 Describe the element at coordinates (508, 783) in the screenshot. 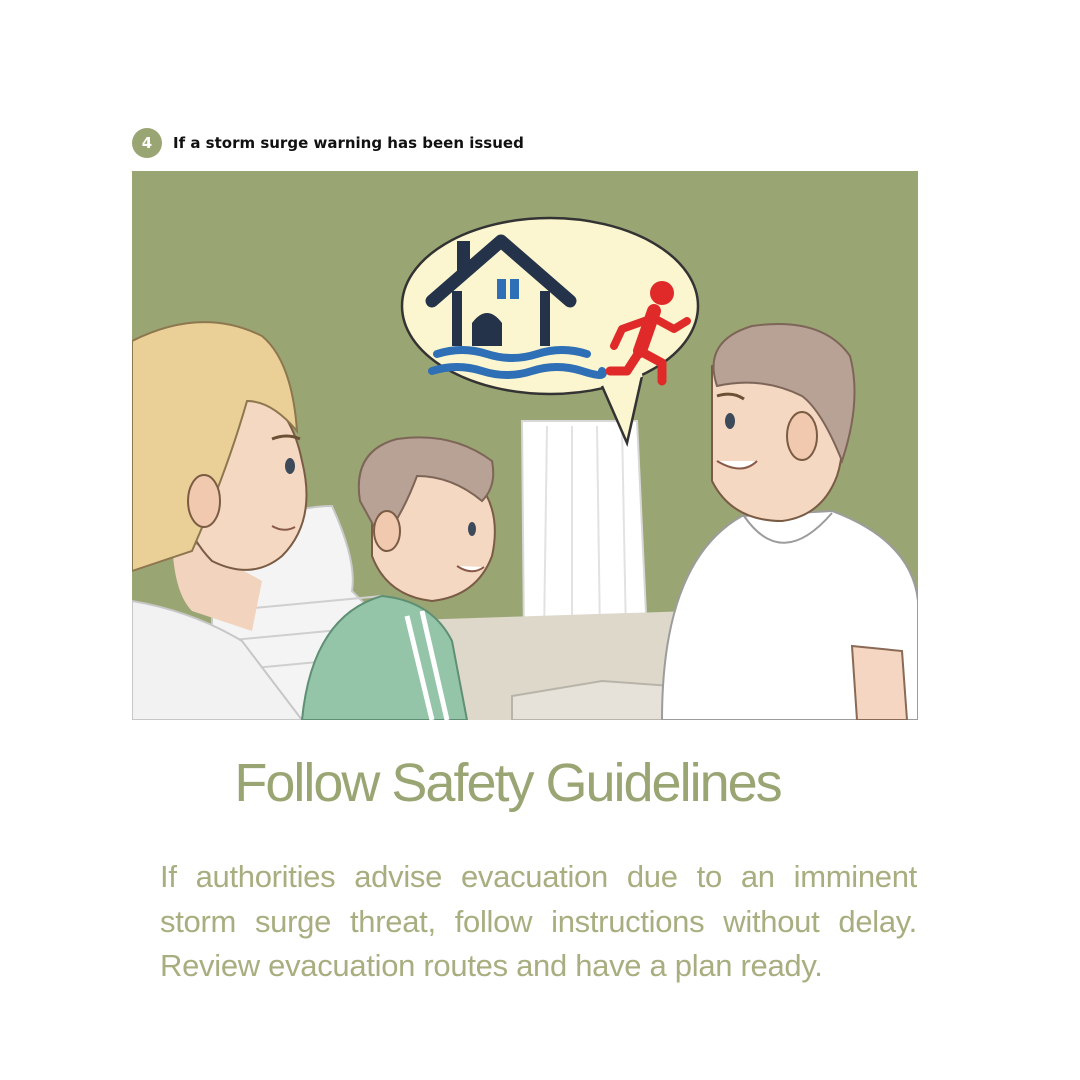

I see `page-heading: Follow Safety Guidelines` at that location.